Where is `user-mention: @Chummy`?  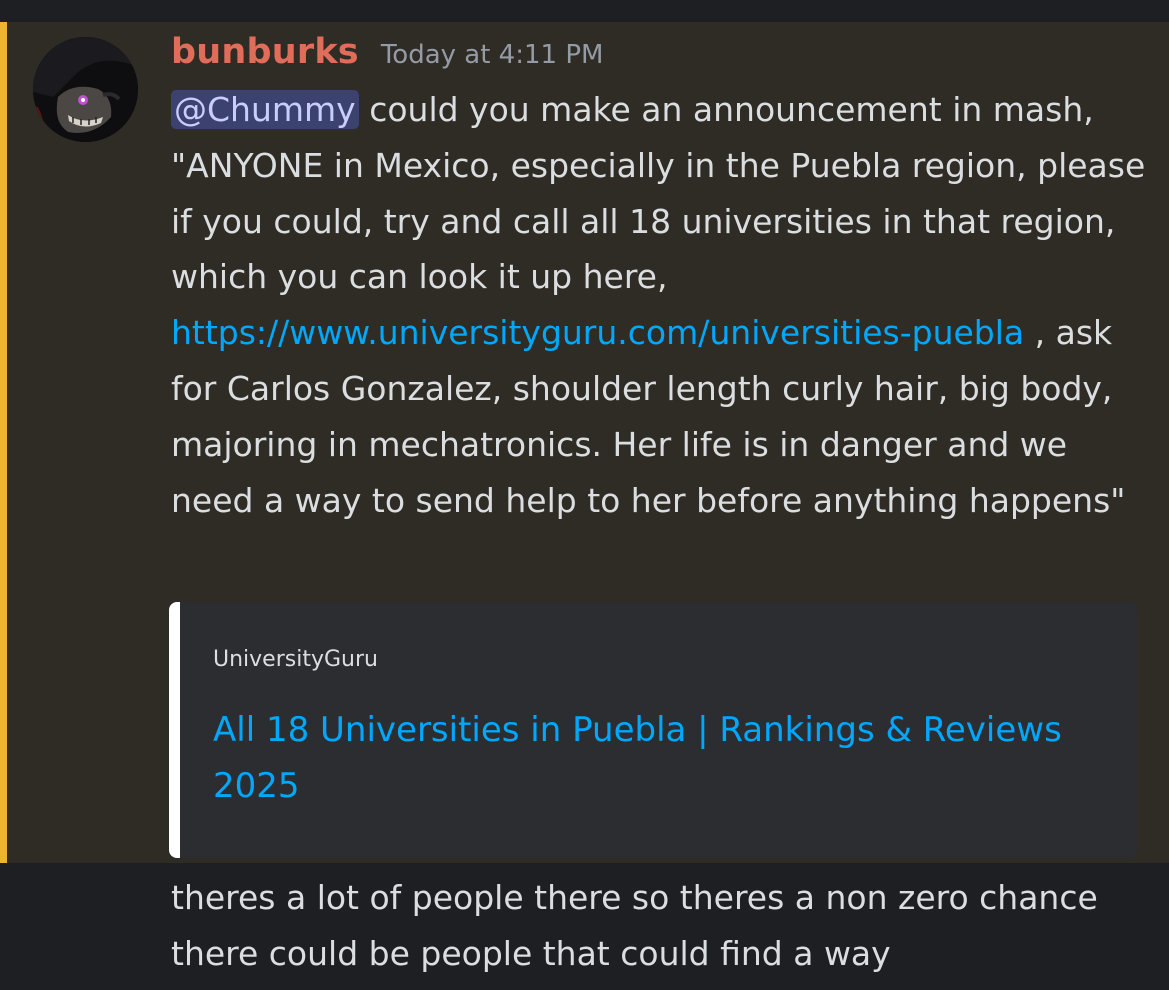
user-mention: @Chummy is located at coordinates (265, 109).